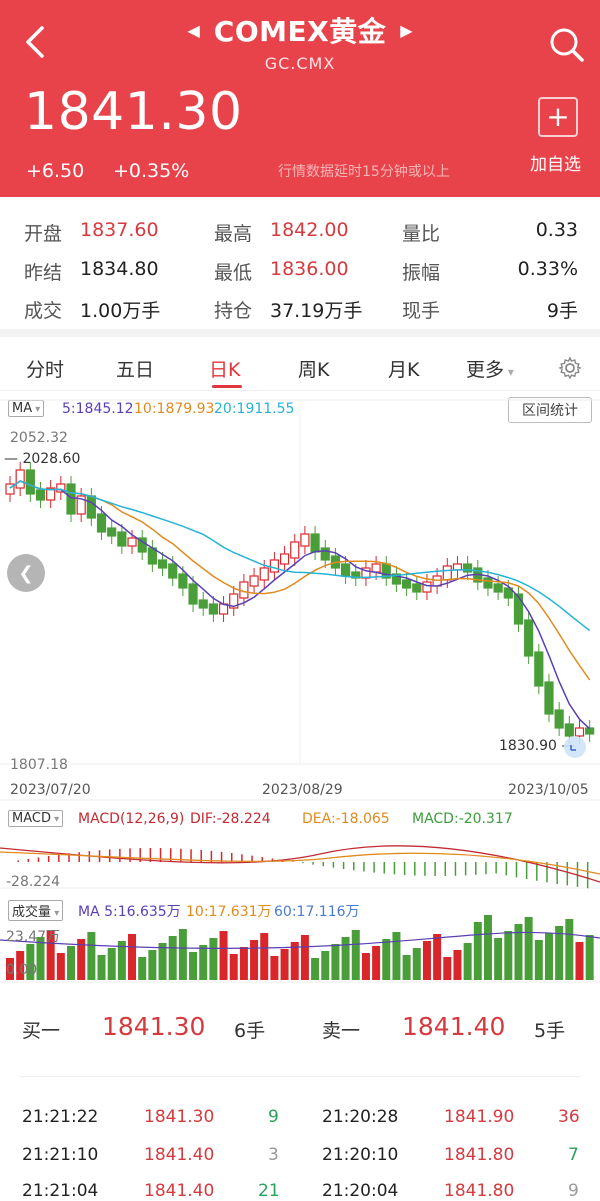 This screenshot has height=1201, width=600. What do you see at coordinates (36, 910) in the screenshot?
I see `volume-indicator-selector: 成交量 ▾` at bounding box center [36, 910].